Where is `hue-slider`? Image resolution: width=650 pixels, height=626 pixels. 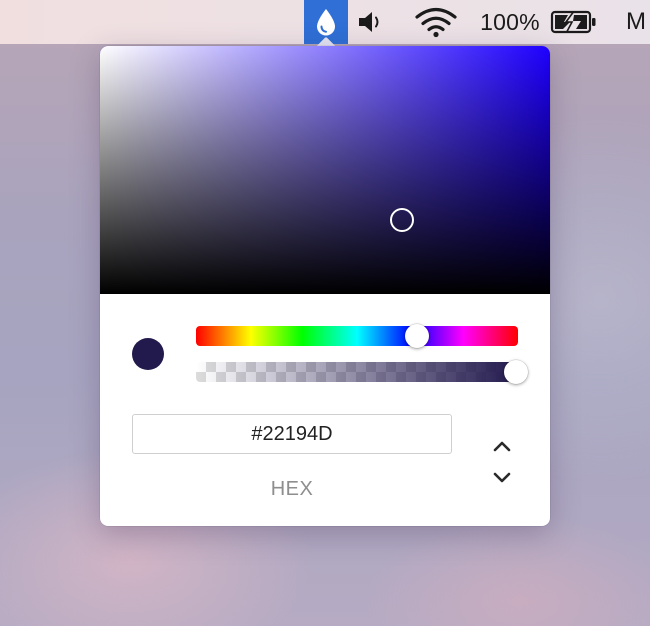
hue-slider is located at coordinates (357, 336).